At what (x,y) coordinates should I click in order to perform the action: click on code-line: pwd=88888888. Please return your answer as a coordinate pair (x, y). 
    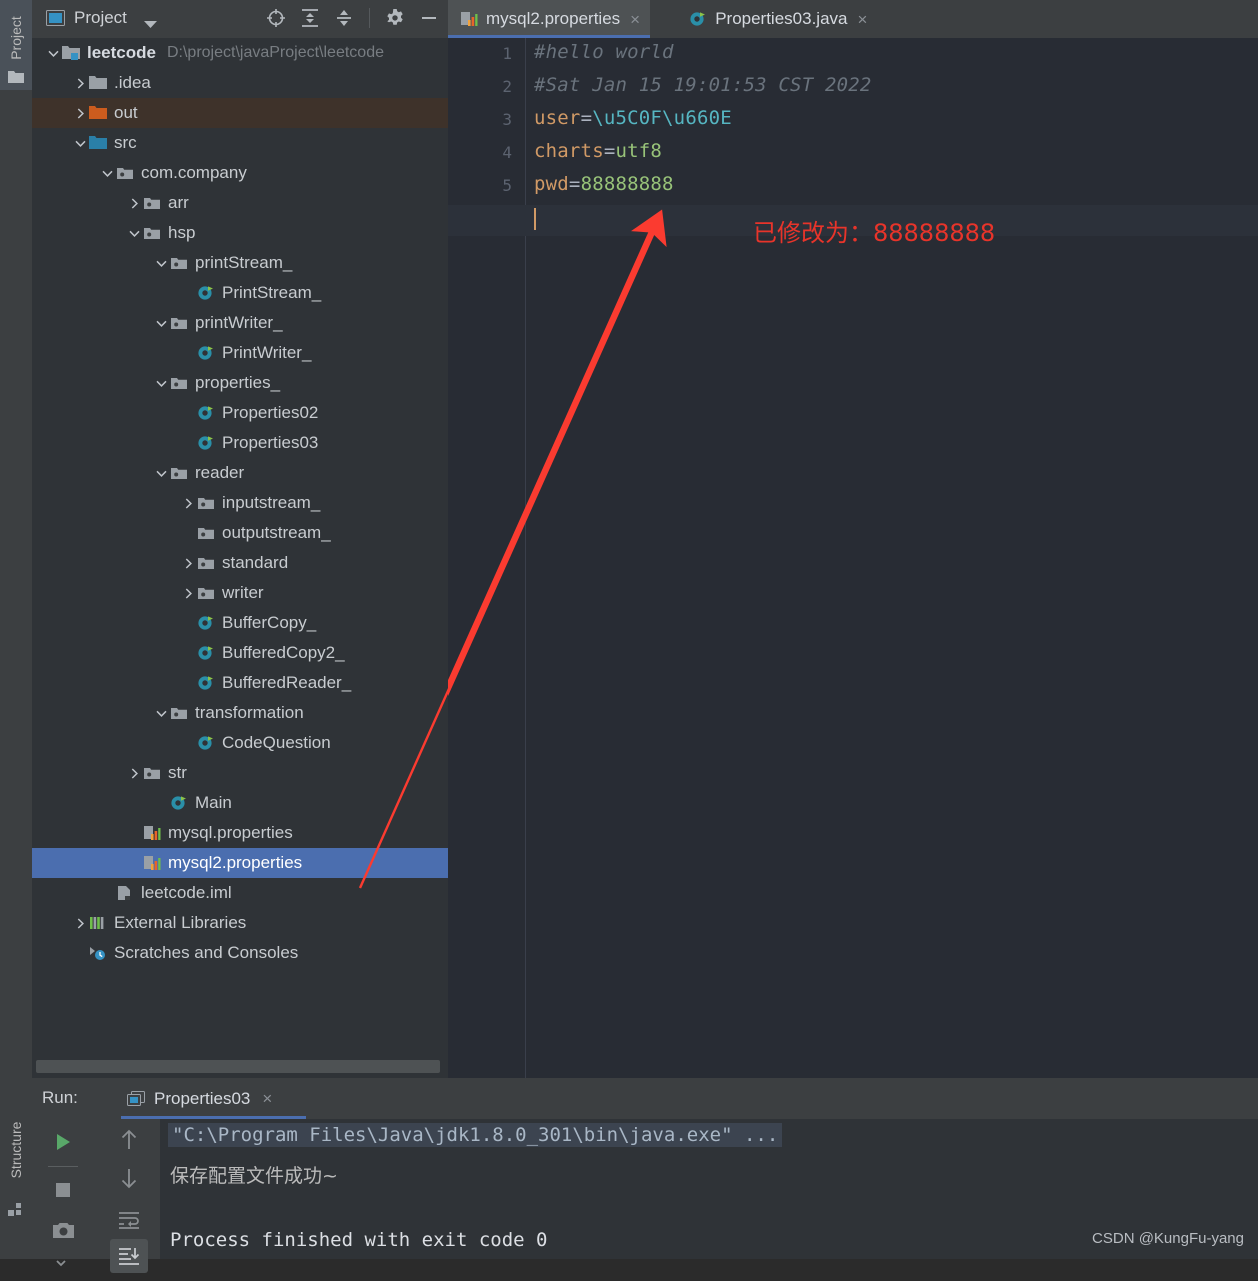
    Looking at the image, I should click on (604, 184).